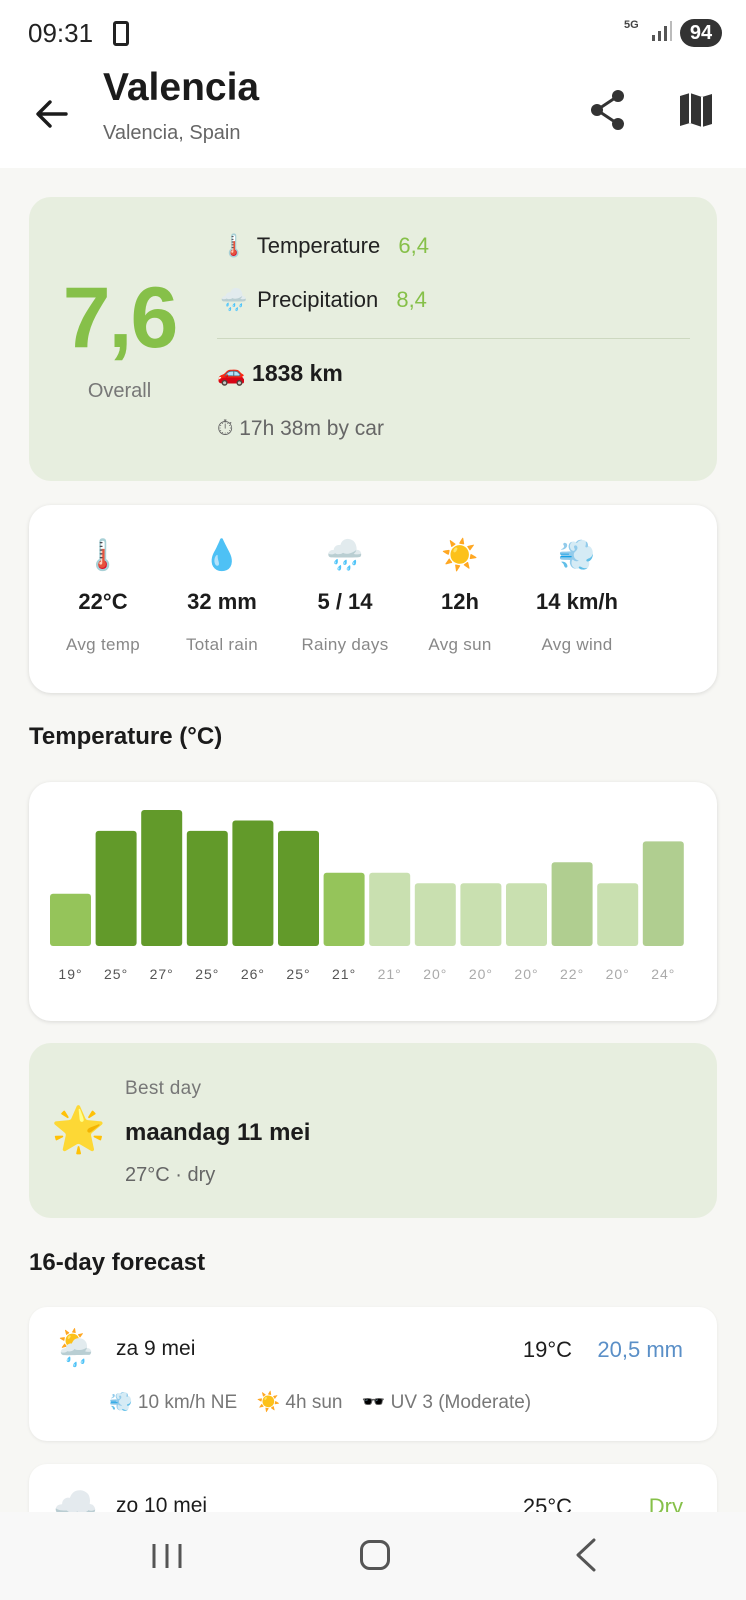 The image size is (746, 1600). I want to click on page-title: Valencia, so click(181, 87).